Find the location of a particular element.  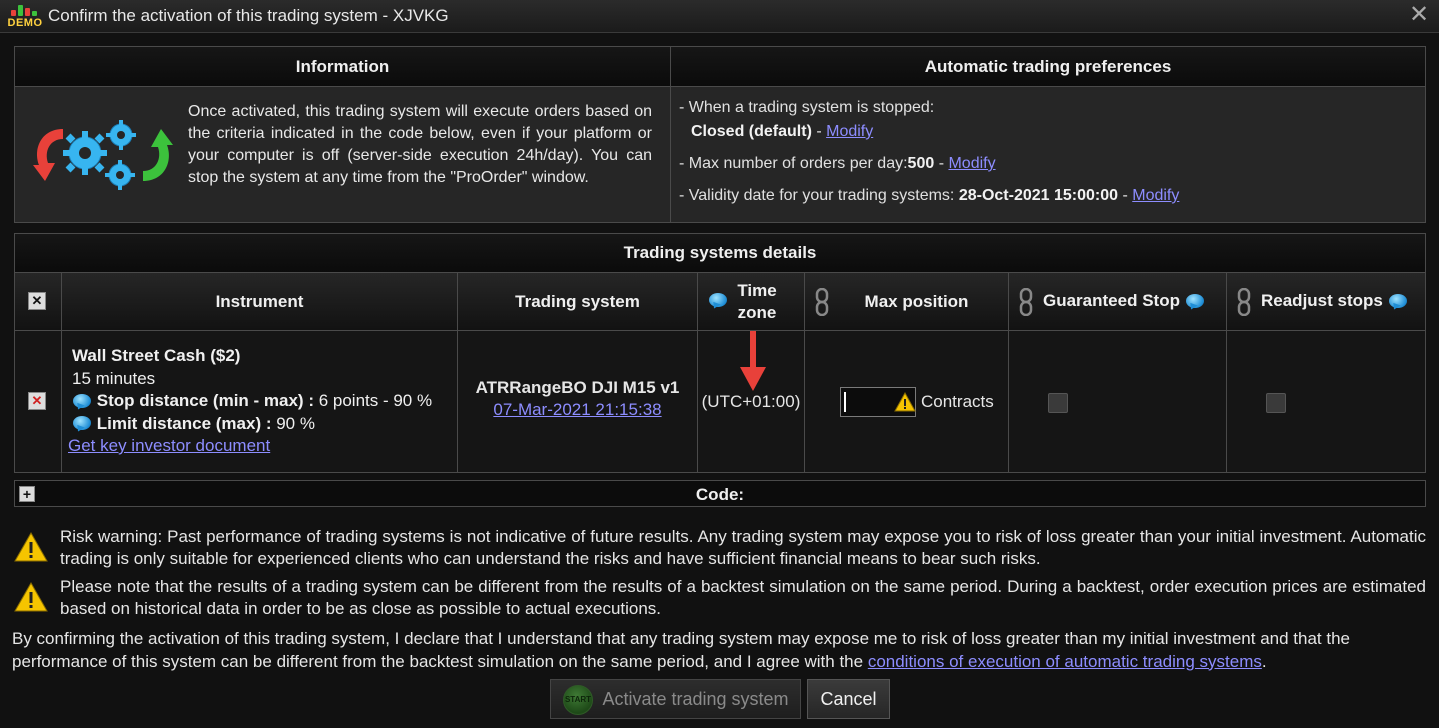

remove-row-button: ✕ is located at coordinates (37, 401).